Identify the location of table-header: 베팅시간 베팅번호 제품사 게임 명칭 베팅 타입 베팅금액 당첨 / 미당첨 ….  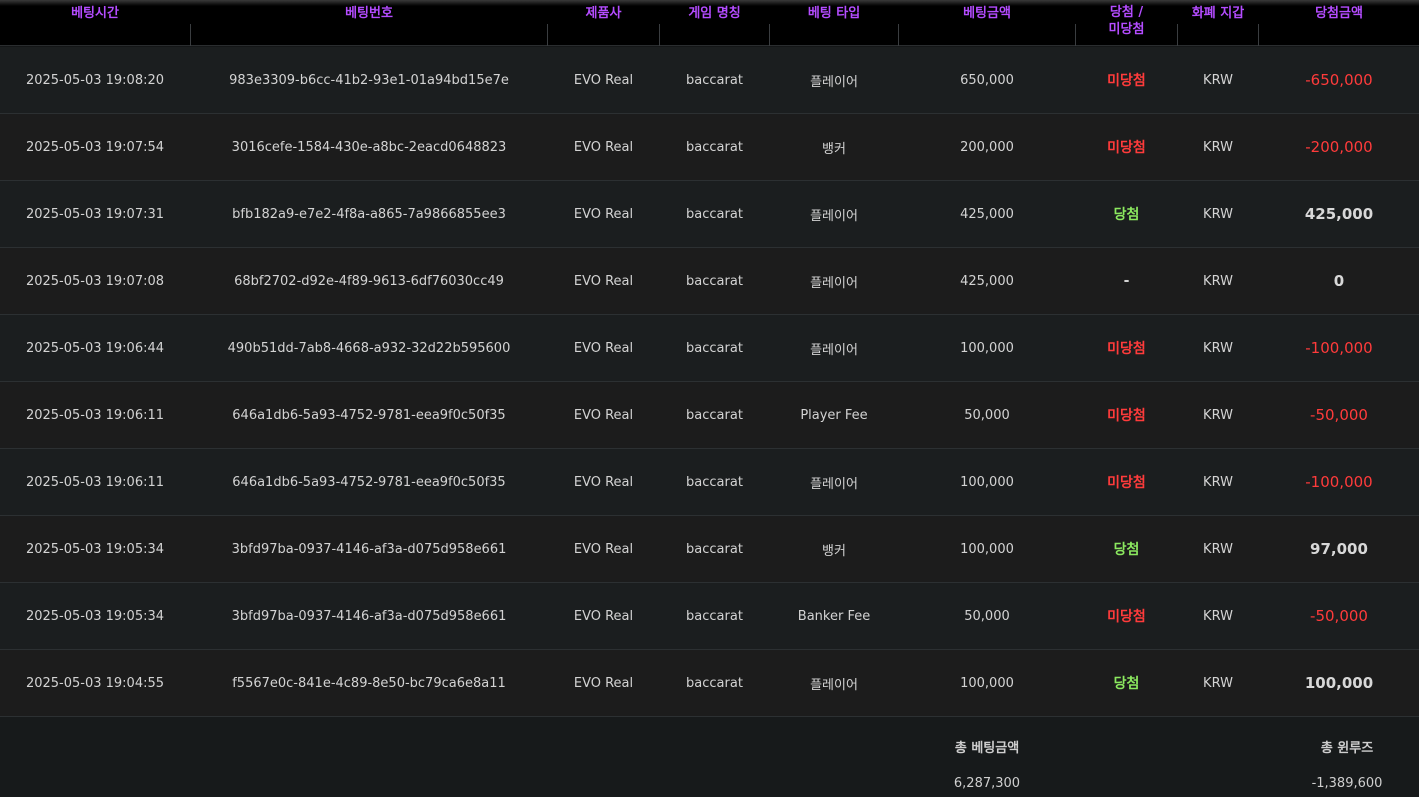
(709, 23).